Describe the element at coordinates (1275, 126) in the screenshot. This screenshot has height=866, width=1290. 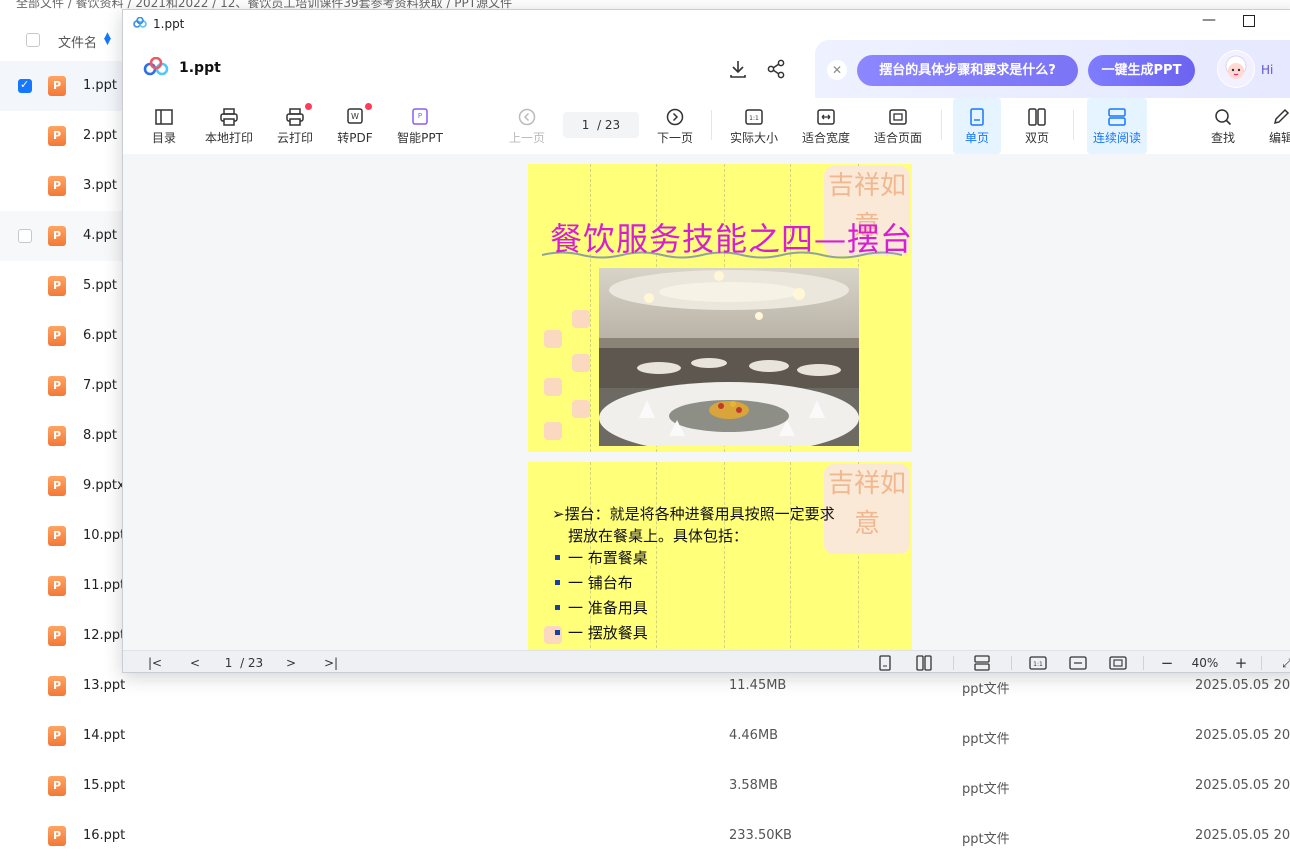
I see `edit-button: 编辑` at that location.